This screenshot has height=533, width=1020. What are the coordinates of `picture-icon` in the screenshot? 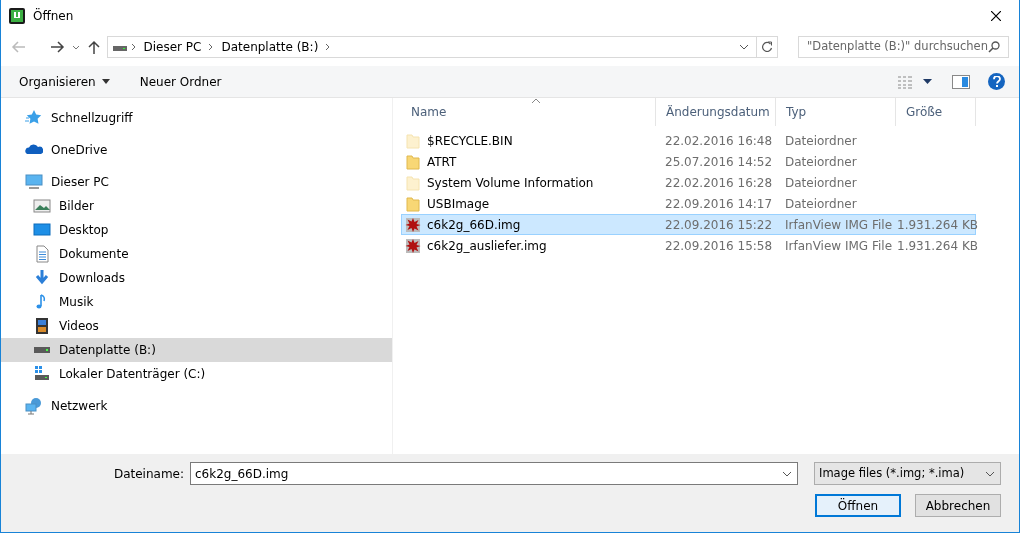 It's located at (42, 206).